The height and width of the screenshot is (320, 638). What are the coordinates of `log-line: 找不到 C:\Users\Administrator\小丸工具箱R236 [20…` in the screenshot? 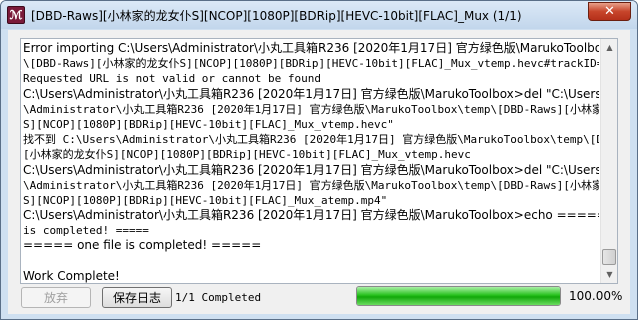 It's located at (311, 140).